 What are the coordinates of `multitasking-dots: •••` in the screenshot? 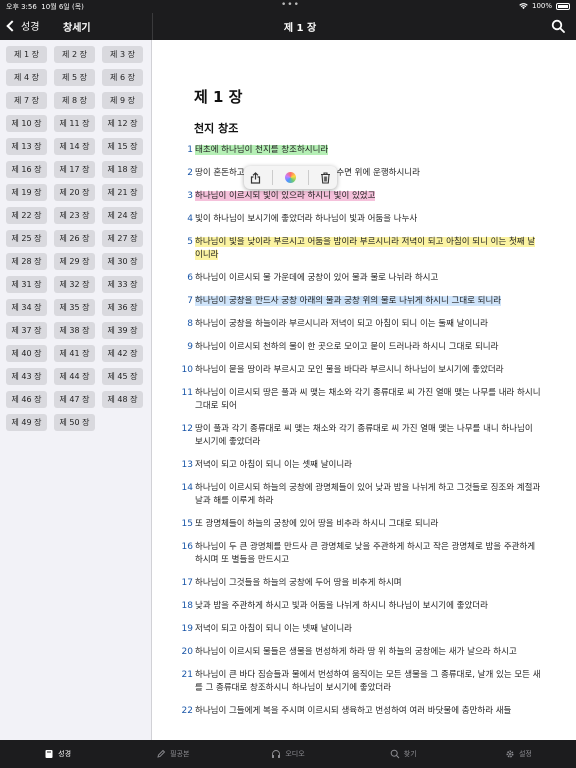 It's located at (290, 5).